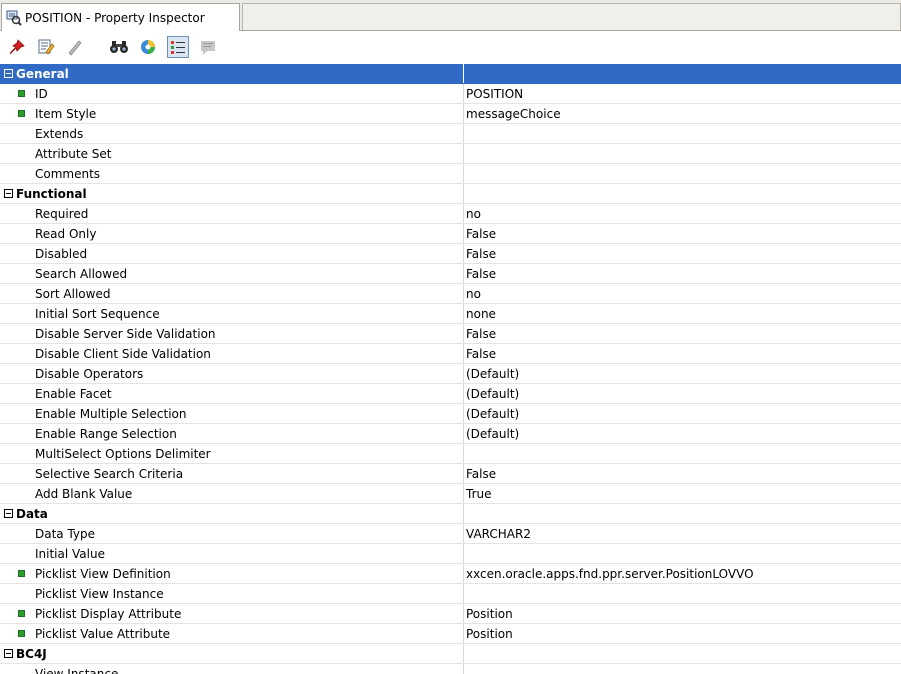 Image resolution: width=901 pixels, height=674 pixels. I want to click on pushpin-icon, so click(17, 47).